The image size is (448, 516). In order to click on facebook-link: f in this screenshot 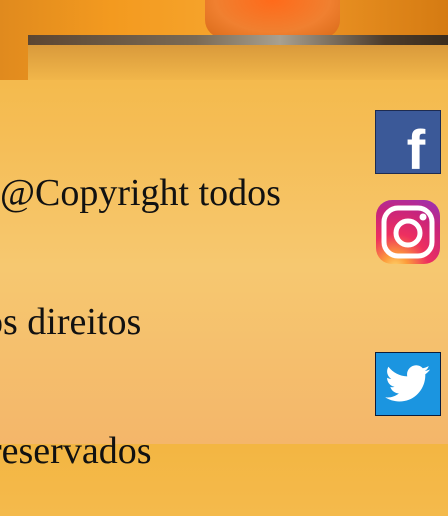, I will do `click(408, 144)`.